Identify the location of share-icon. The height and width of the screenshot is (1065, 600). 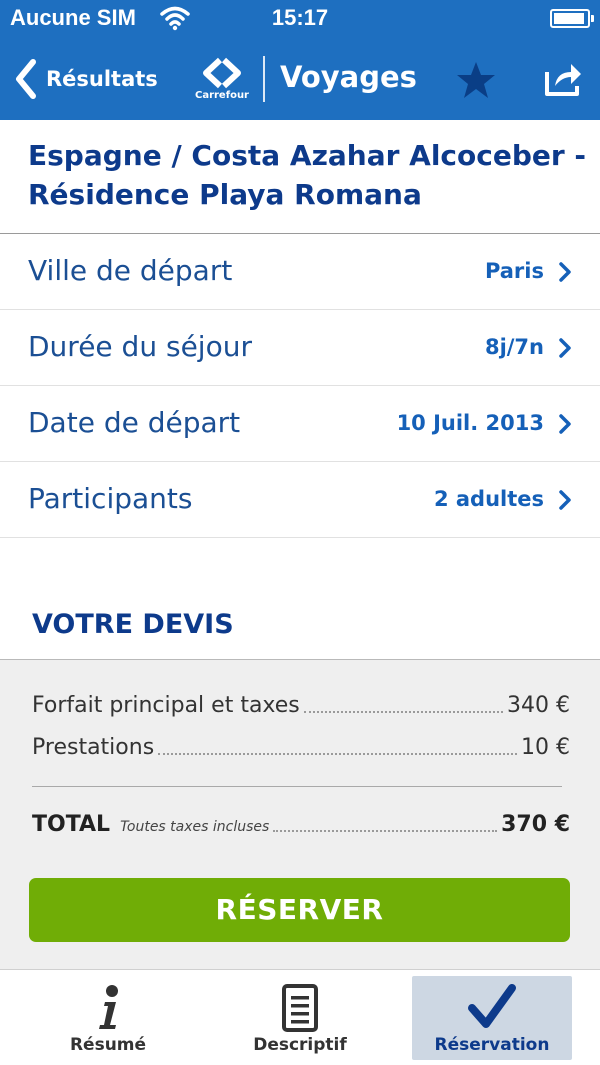
(563, 79).